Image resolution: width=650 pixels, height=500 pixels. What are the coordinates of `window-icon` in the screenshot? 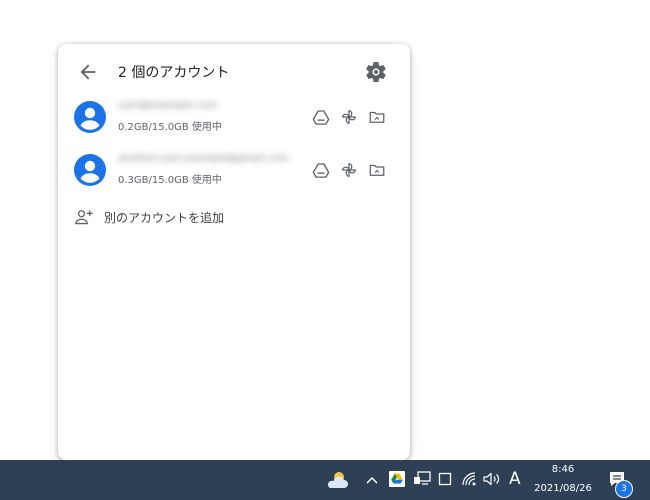 It's located at (445, 479).